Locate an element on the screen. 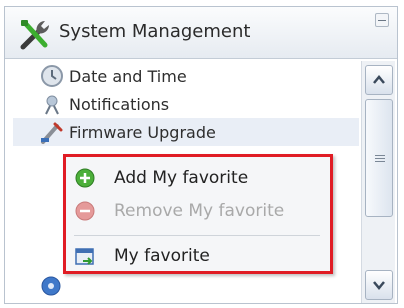 The width and height of the screenshot is (404, 308). minus-circle-icon is located at coordinates (85, 211).